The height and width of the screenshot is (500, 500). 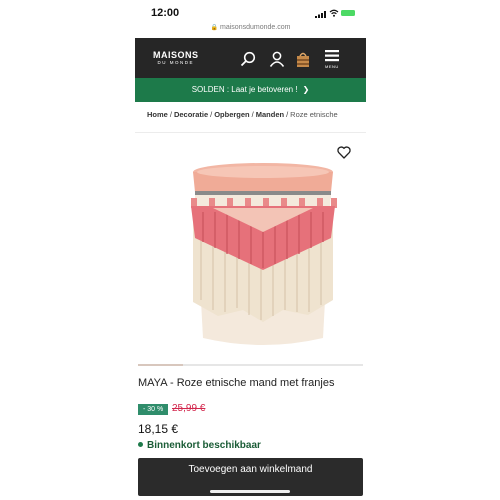 I want to click on site-header: MAISONS DU MONDE MENU, so click(x=250, y=58).